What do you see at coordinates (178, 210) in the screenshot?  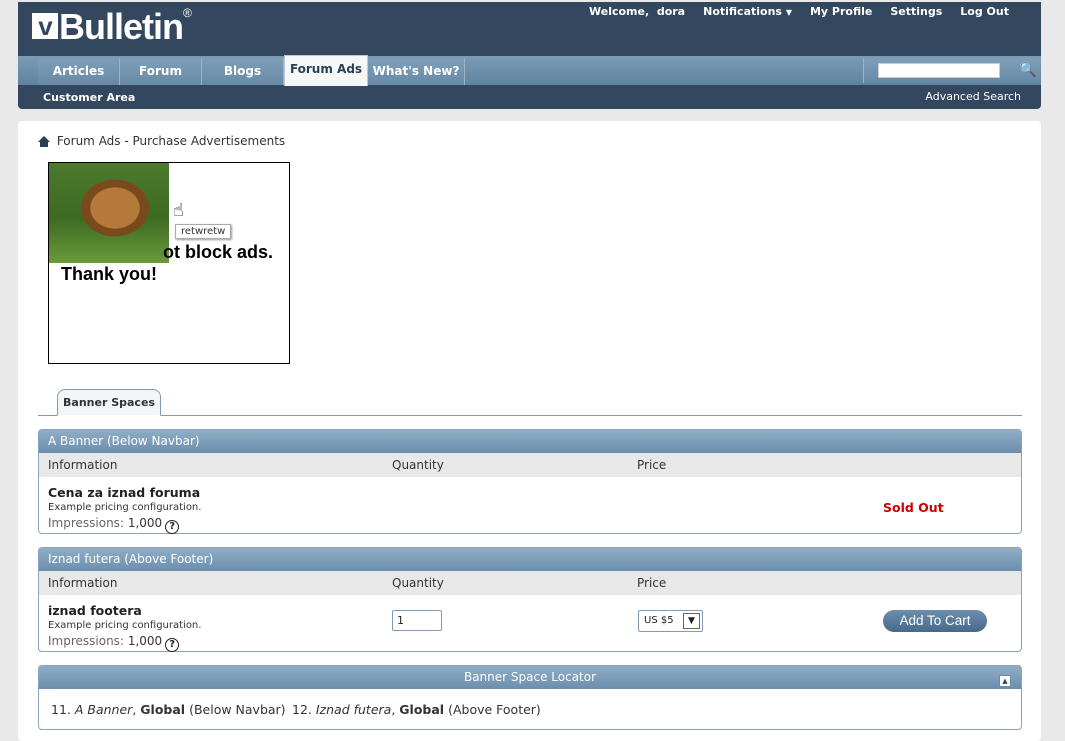 I see `hand-cursor-icon: ☝` at bounding box center [178, 210].